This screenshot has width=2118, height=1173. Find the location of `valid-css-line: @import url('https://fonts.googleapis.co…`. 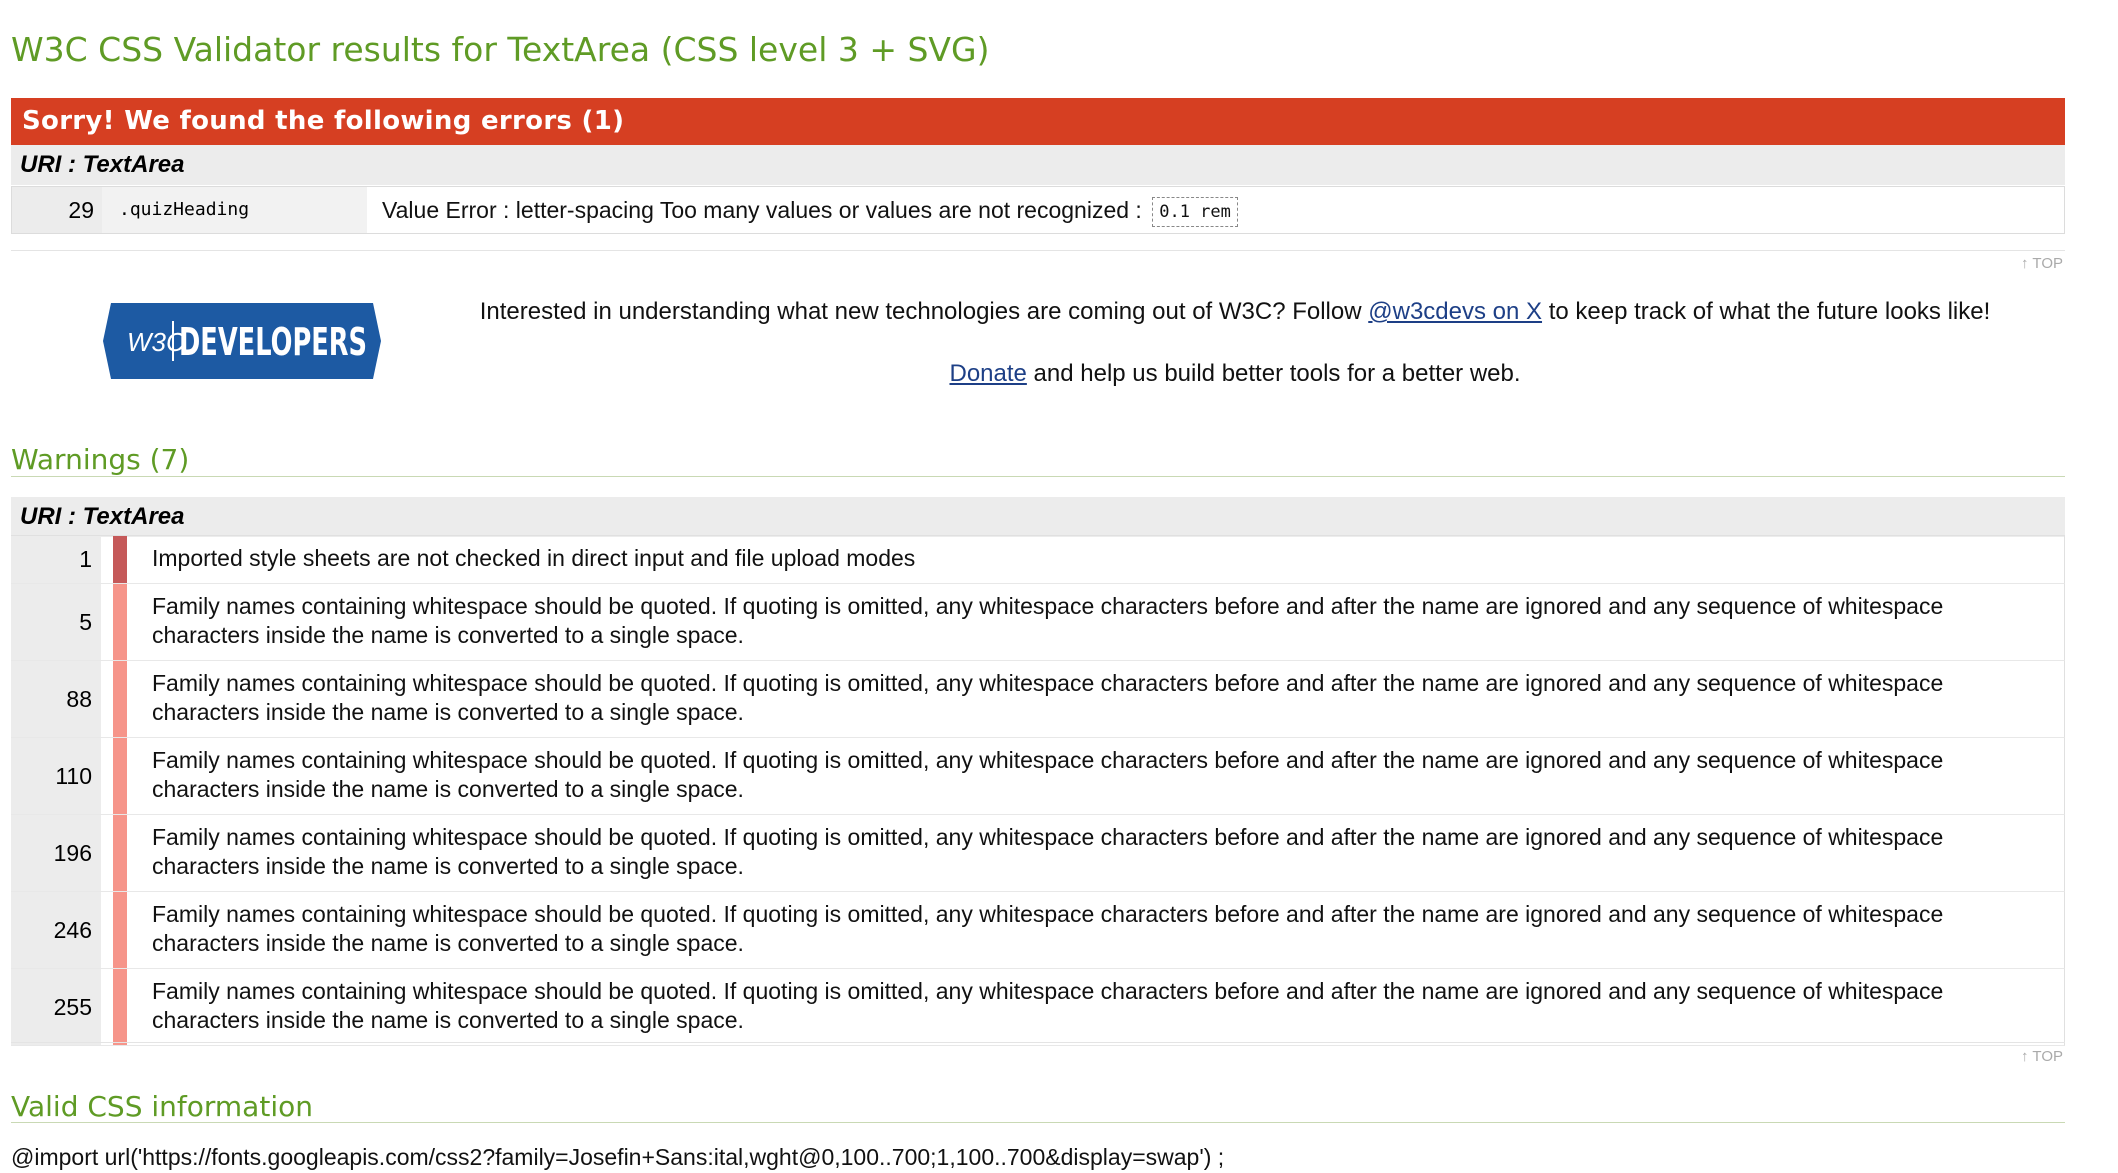

valid-css-line: @import url('https://fonts.googleapis.co… is located at coordinates (618, 1157).